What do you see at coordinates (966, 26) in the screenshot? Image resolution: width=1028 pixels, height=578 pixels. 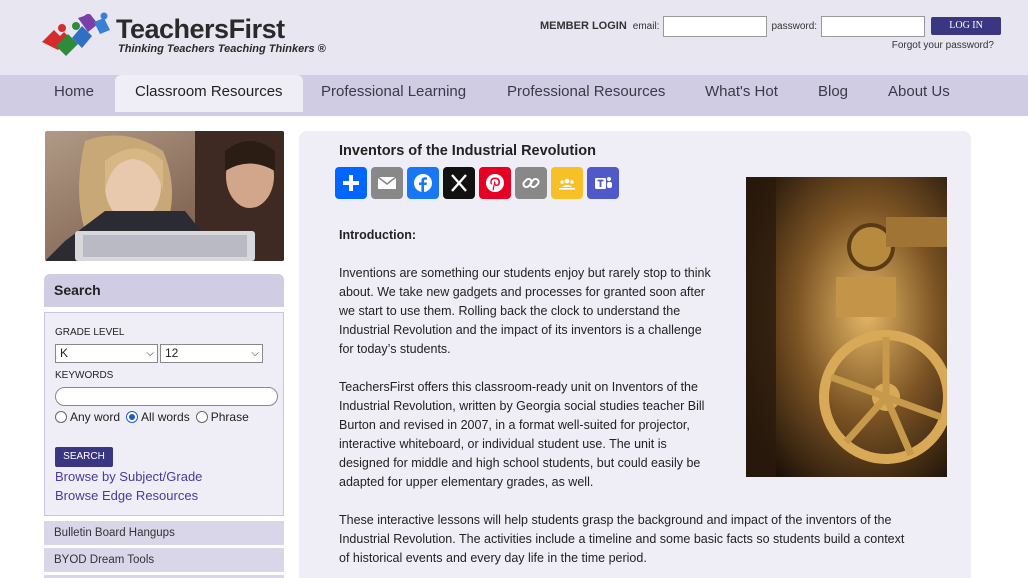 I see `login-button: LOG IN` at bounding box center [966, 26].